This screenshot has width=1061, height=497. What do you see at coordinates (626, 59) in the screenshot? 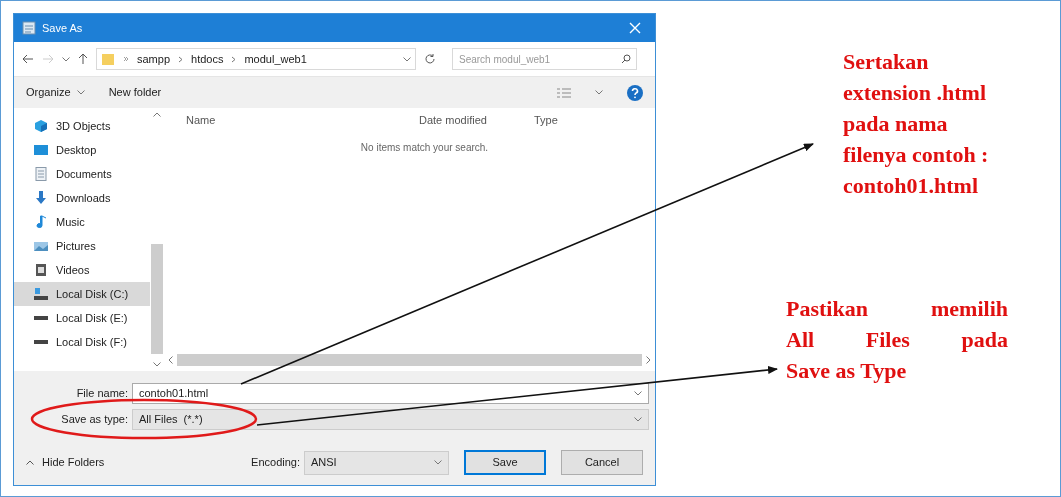
I see `search-icon` at bounding box center [626, 59].